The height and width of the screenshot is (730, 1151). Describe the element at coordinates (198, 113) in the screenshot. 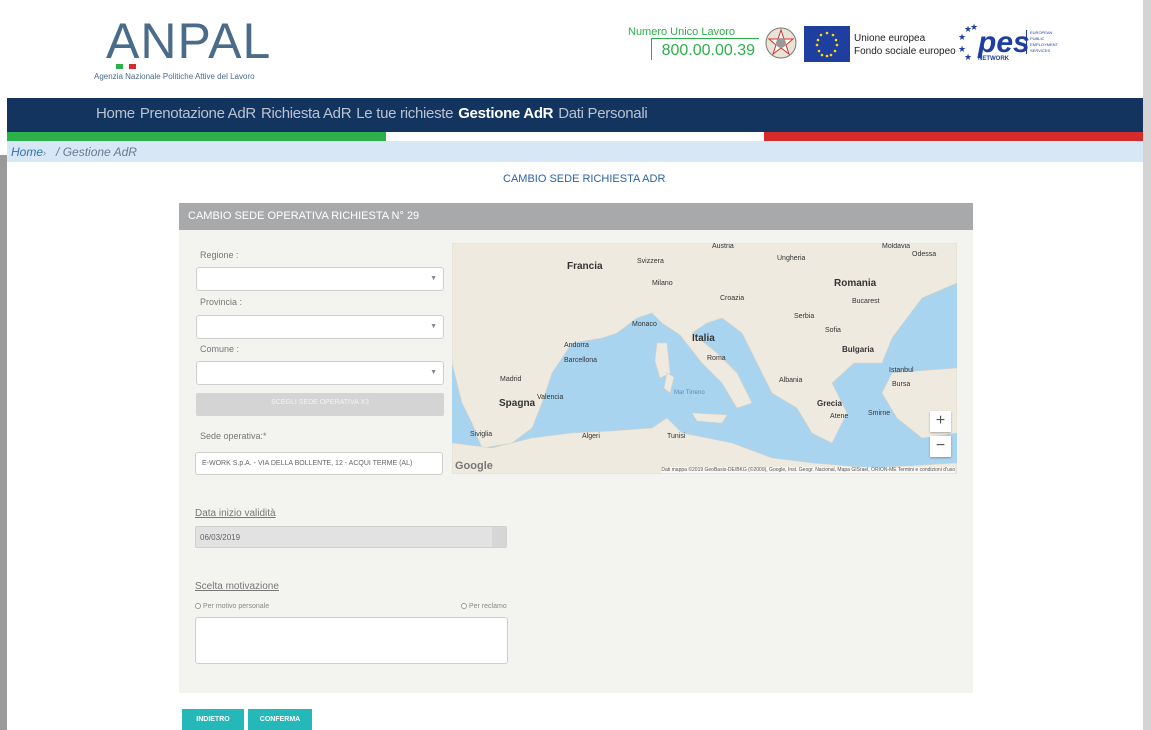

I see `nav-item-prenotazione: Prenotazione AdR` at that location.